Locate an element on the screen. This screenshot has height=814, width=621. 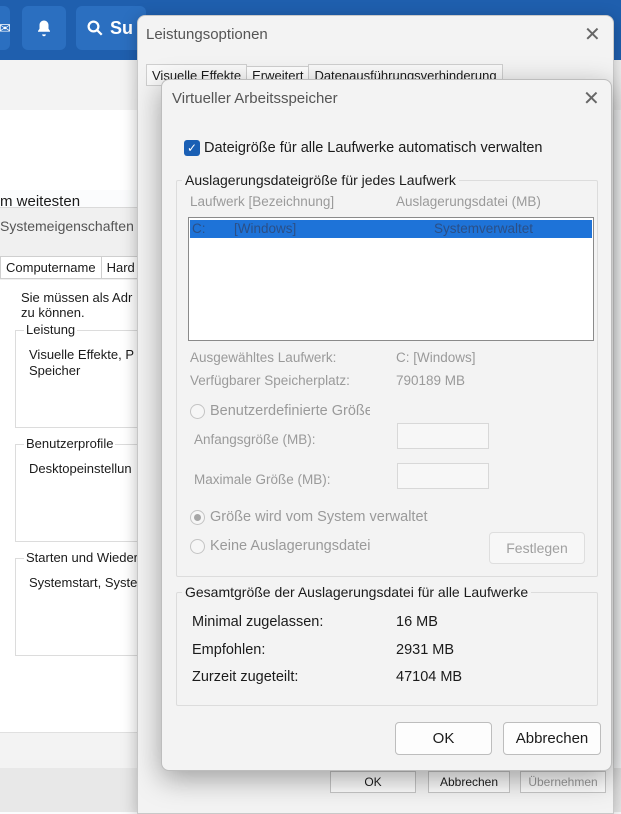
search-label: Su is located at coordinates (122, 27).